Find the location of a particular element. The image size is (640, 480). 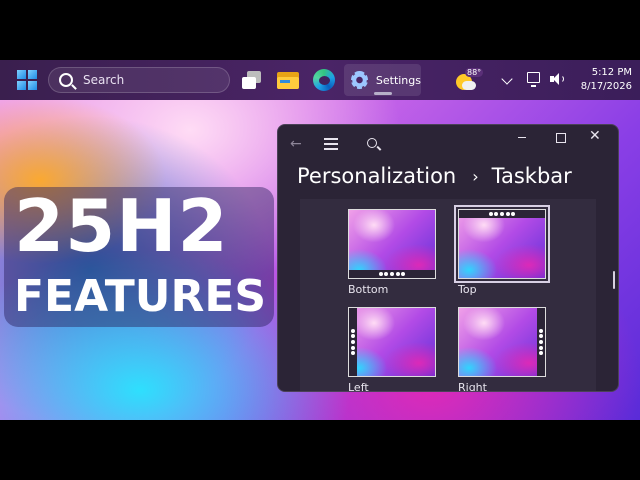

taskbar-search-box: Search is located at coordinates (139, 80).